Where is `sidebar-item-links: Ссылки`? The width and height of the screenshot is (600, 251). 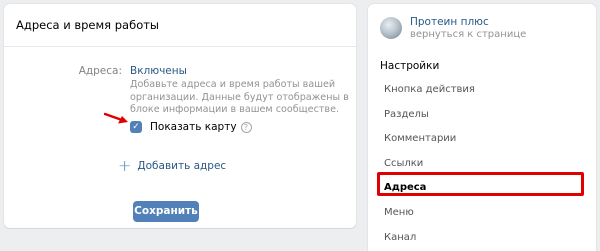 sidebar-item-links: Ссылки is located at coordinates (482, 164).